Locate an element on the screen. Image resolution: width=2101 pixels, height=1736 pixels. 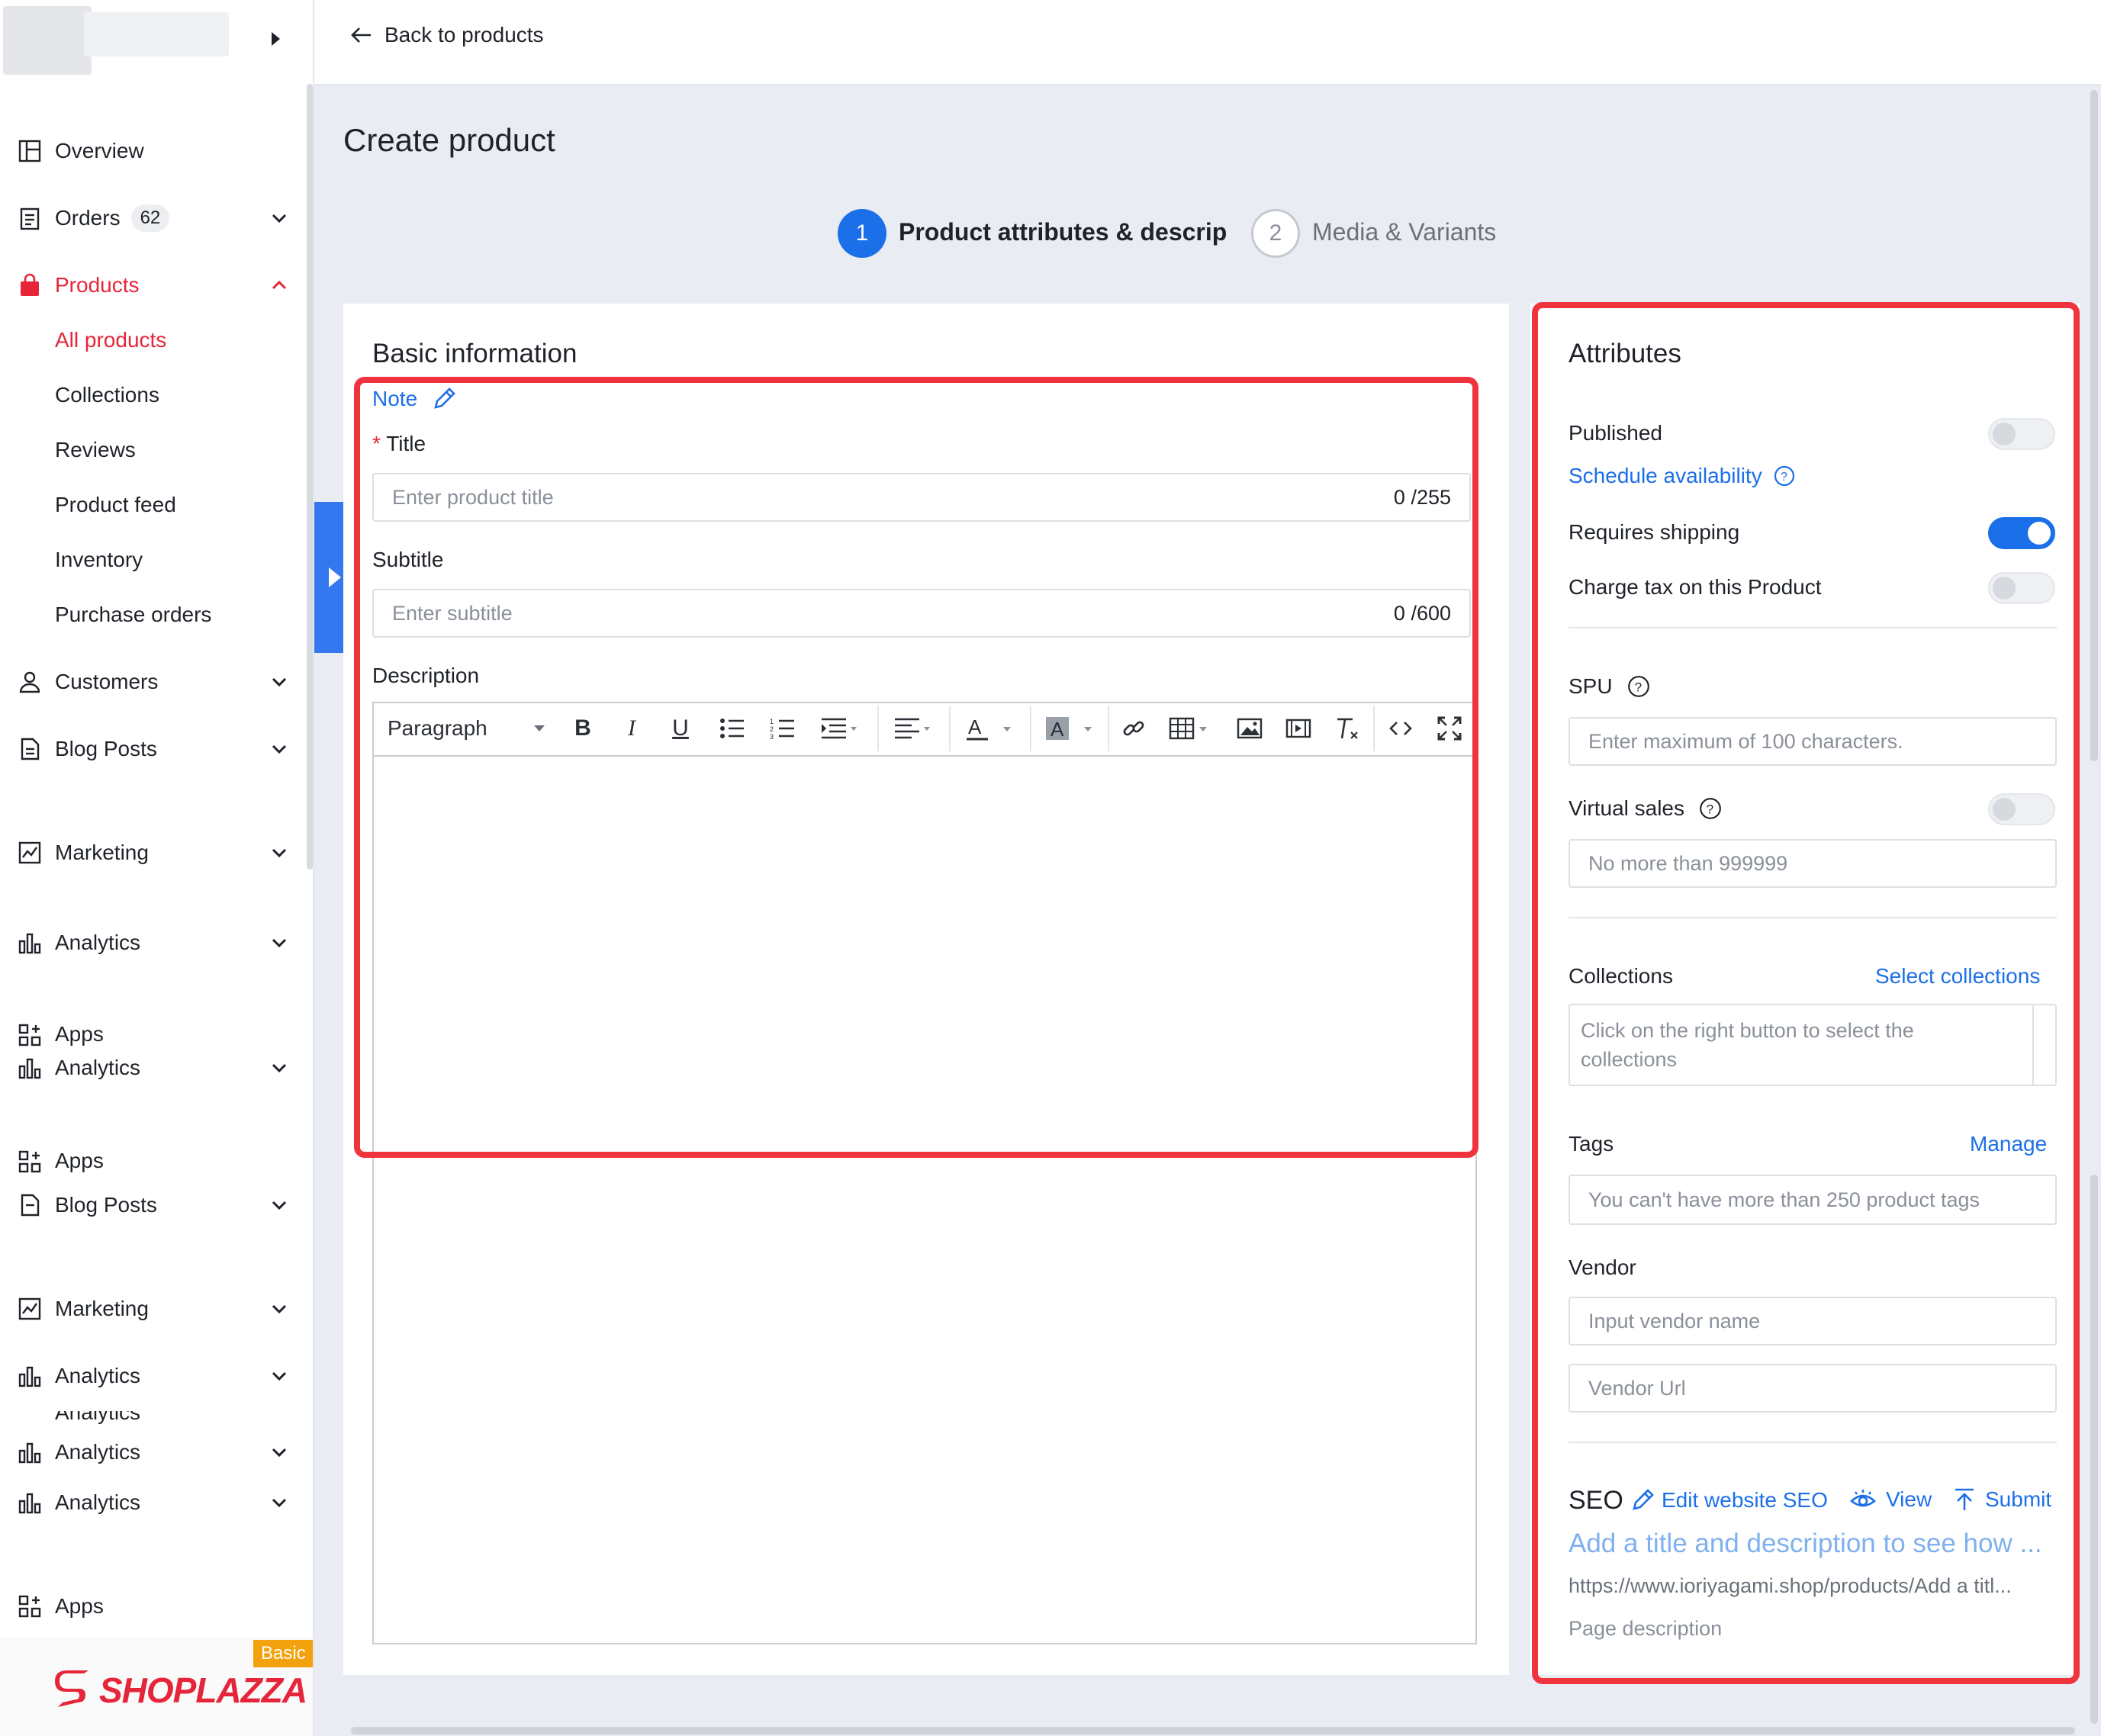
store-name-blurred is located at coordinates (156, 34).